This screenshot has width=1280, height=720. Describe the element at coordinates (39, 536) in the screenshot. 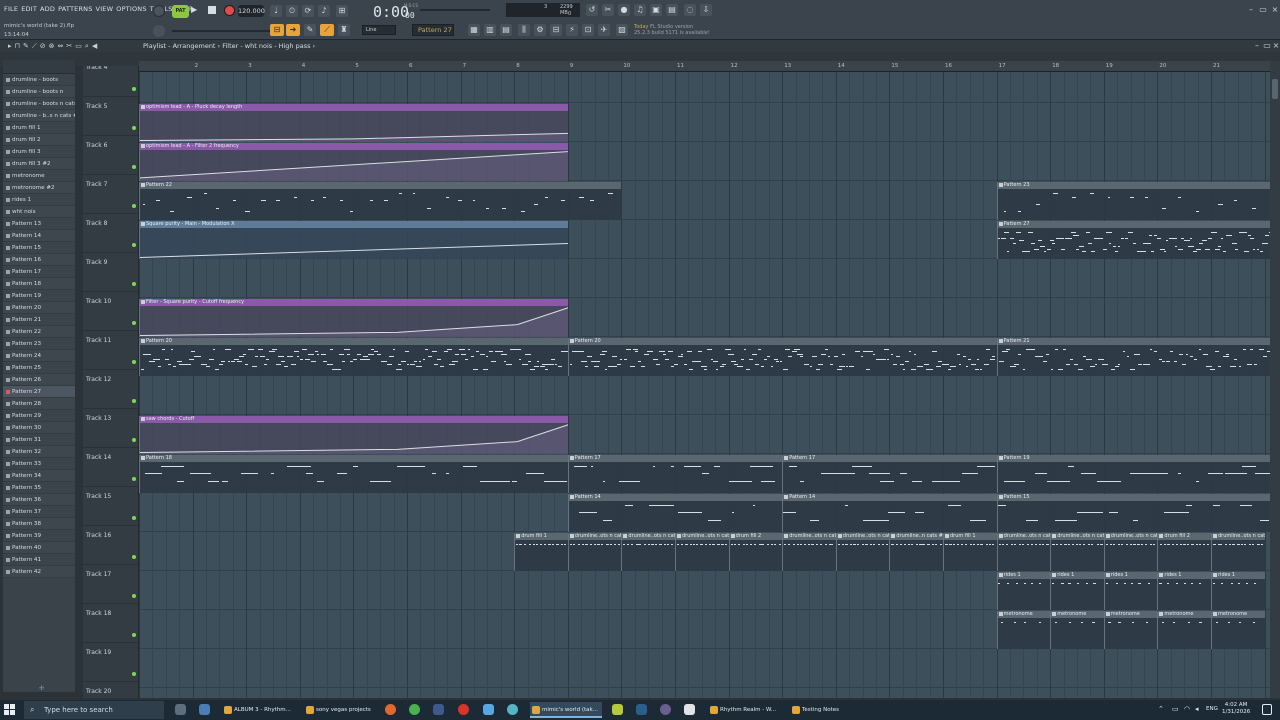

I see `picker-item: Pattern 39` at that location.